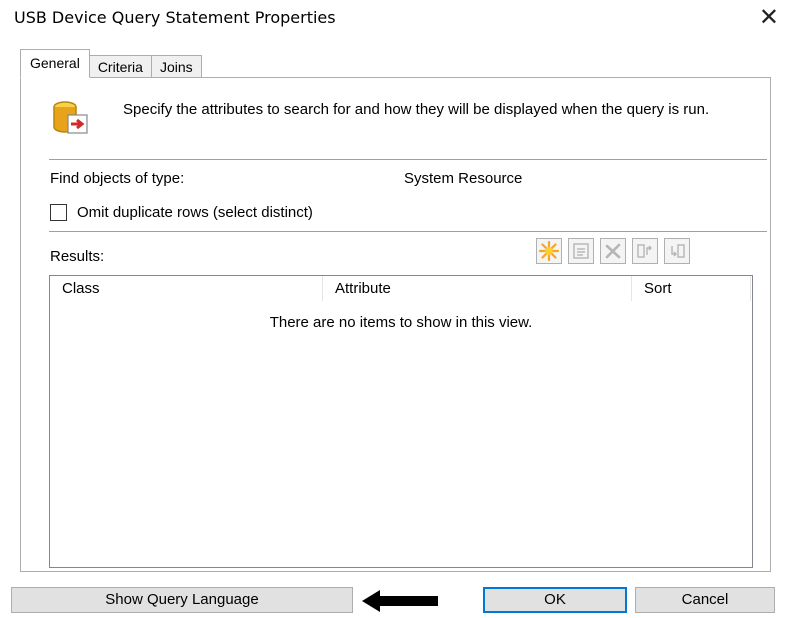 The width and height of the screenshot is (791, 618). Describe the element at coordinates (750, 288) in the screenshot. I see `column-divider` at that location.